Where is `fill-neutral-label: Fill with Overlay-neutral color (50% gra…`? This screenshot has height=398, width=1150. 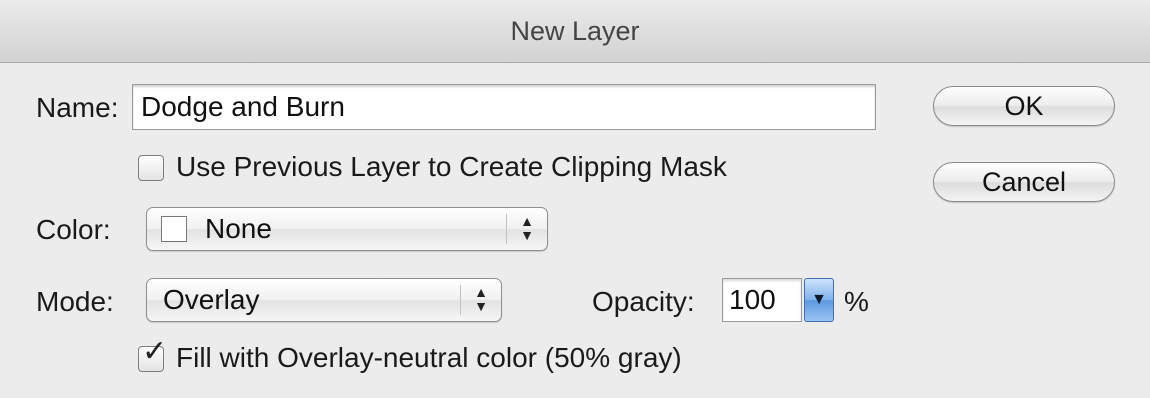
fill-neutral-label: Fill with Overlay-neutral color (50% gra… is located at coordinates (429, 358).